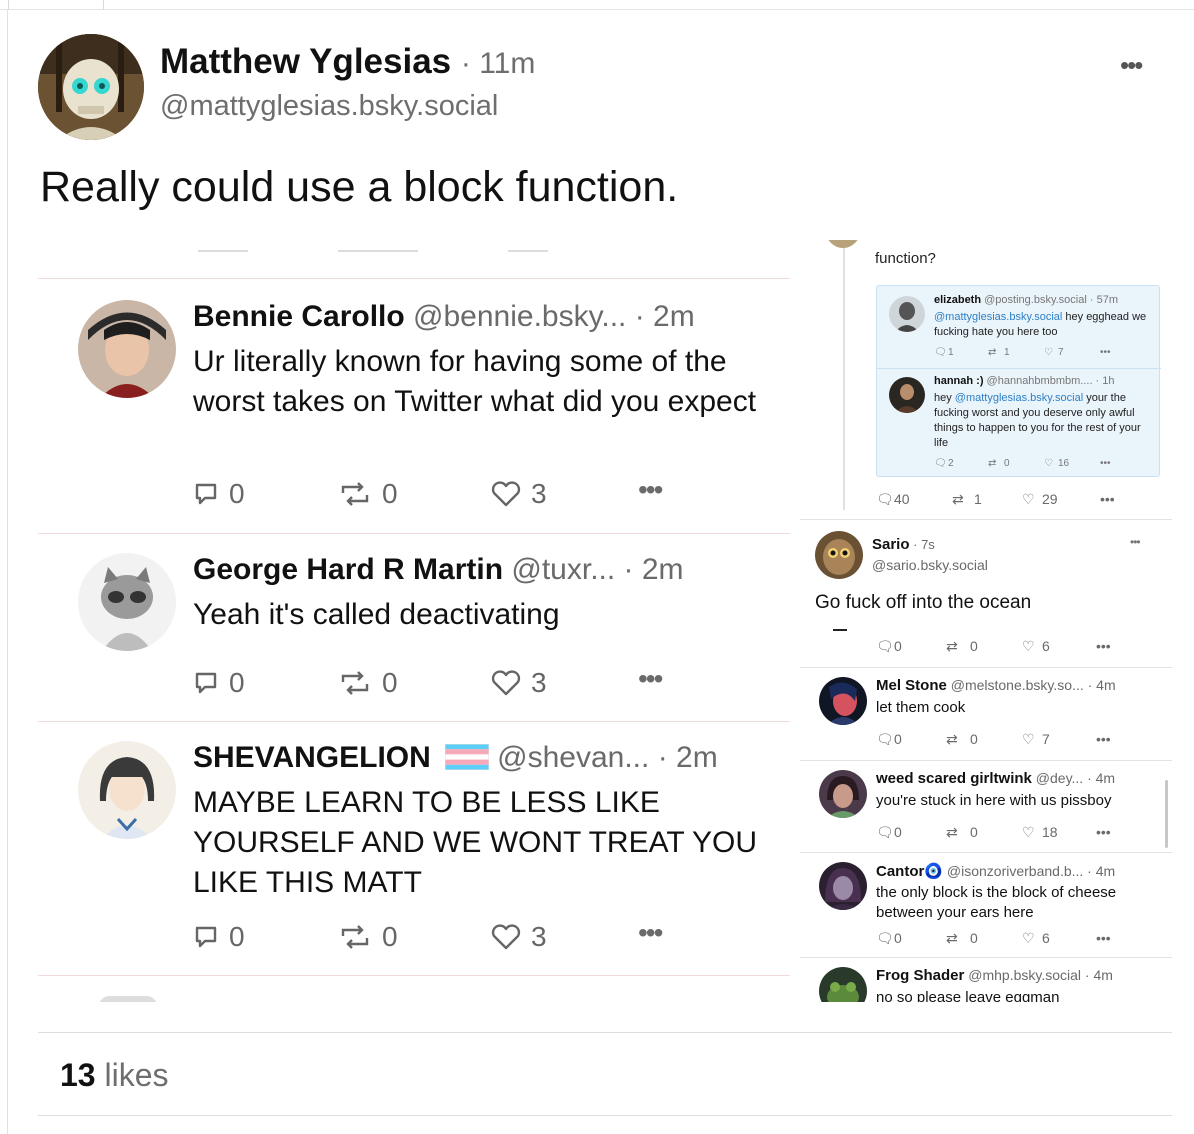 The image size is (1194, 1134). Describe the element at coordinates (905, 258) in the screenshot. I see `thread-text-fragment: function?` at that location.